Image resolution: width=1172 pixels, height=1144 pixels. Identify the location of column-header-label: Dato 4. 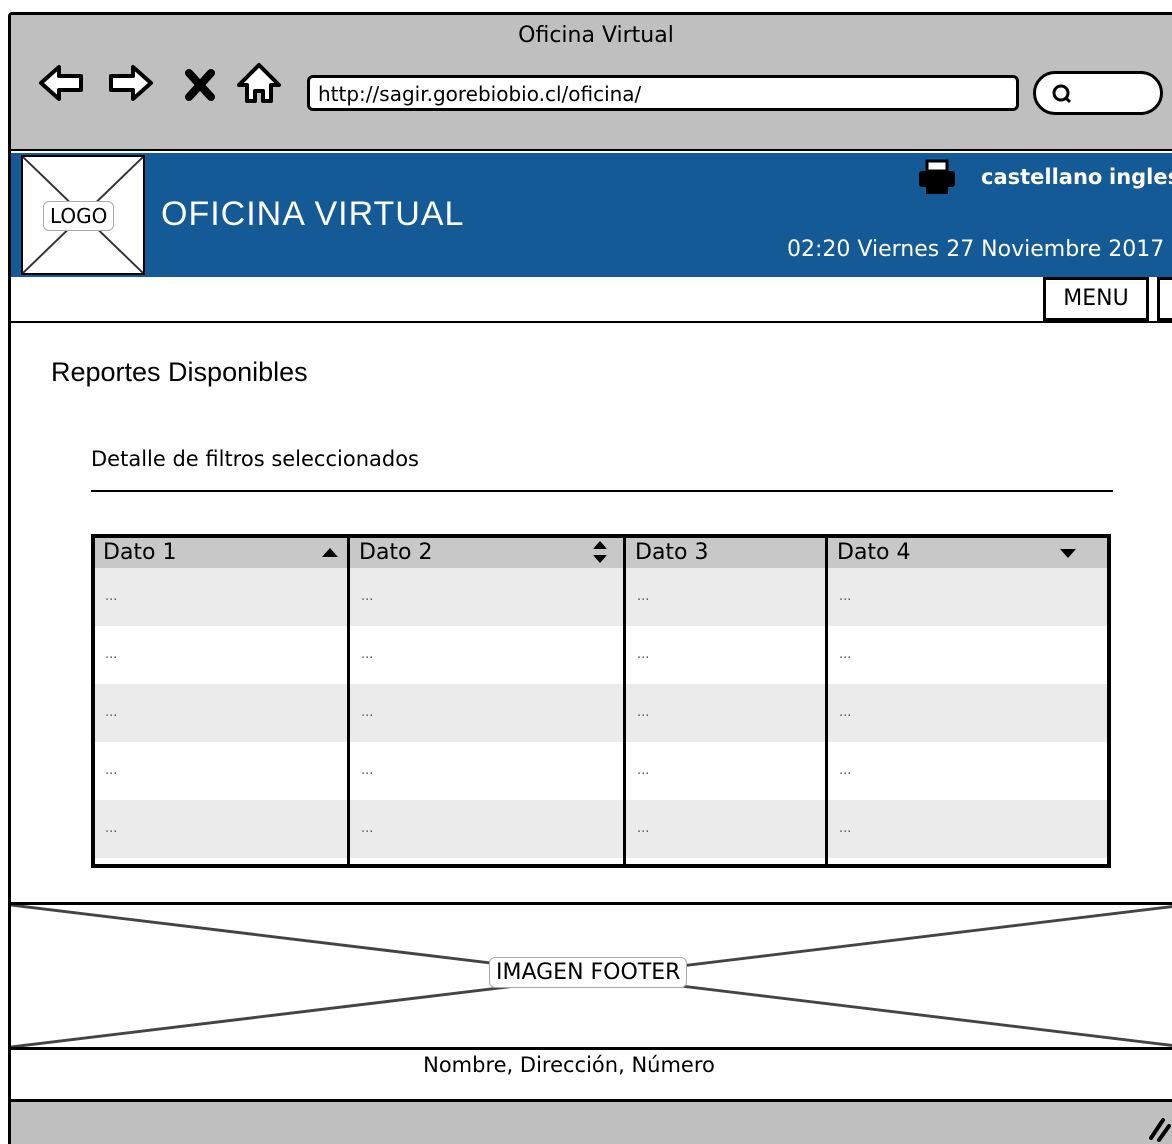
(874, 552).